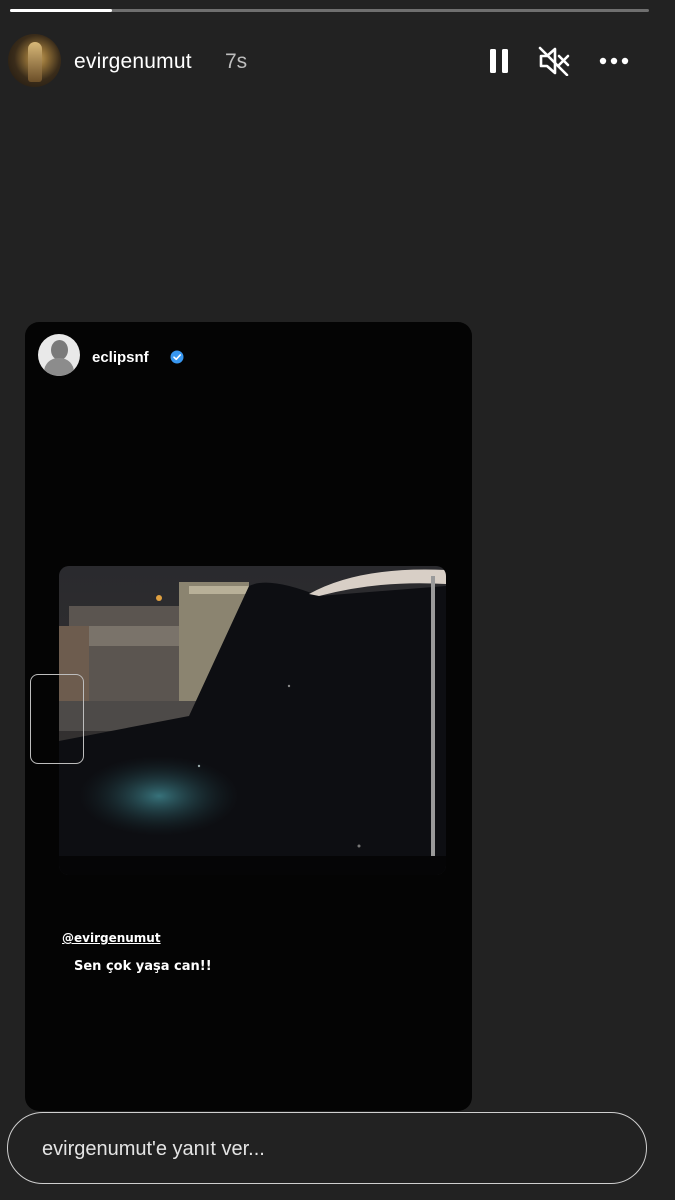  What do you see at coordinates (143, 966) in the screenshot?
I see `story-caption: Sen çok yaşa can!!` at bounding box center [143, 966].